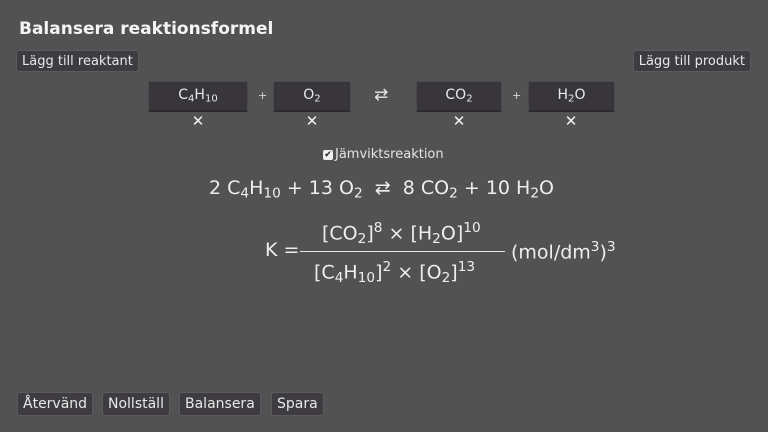 Image resolution: width=768 pixels, height=432 pixels. What do you see at coordinates (395, 272) in the screenshot?
I see `k-denominator: [C4H10]2 × [O2]13` at bounding box center [395, 272].